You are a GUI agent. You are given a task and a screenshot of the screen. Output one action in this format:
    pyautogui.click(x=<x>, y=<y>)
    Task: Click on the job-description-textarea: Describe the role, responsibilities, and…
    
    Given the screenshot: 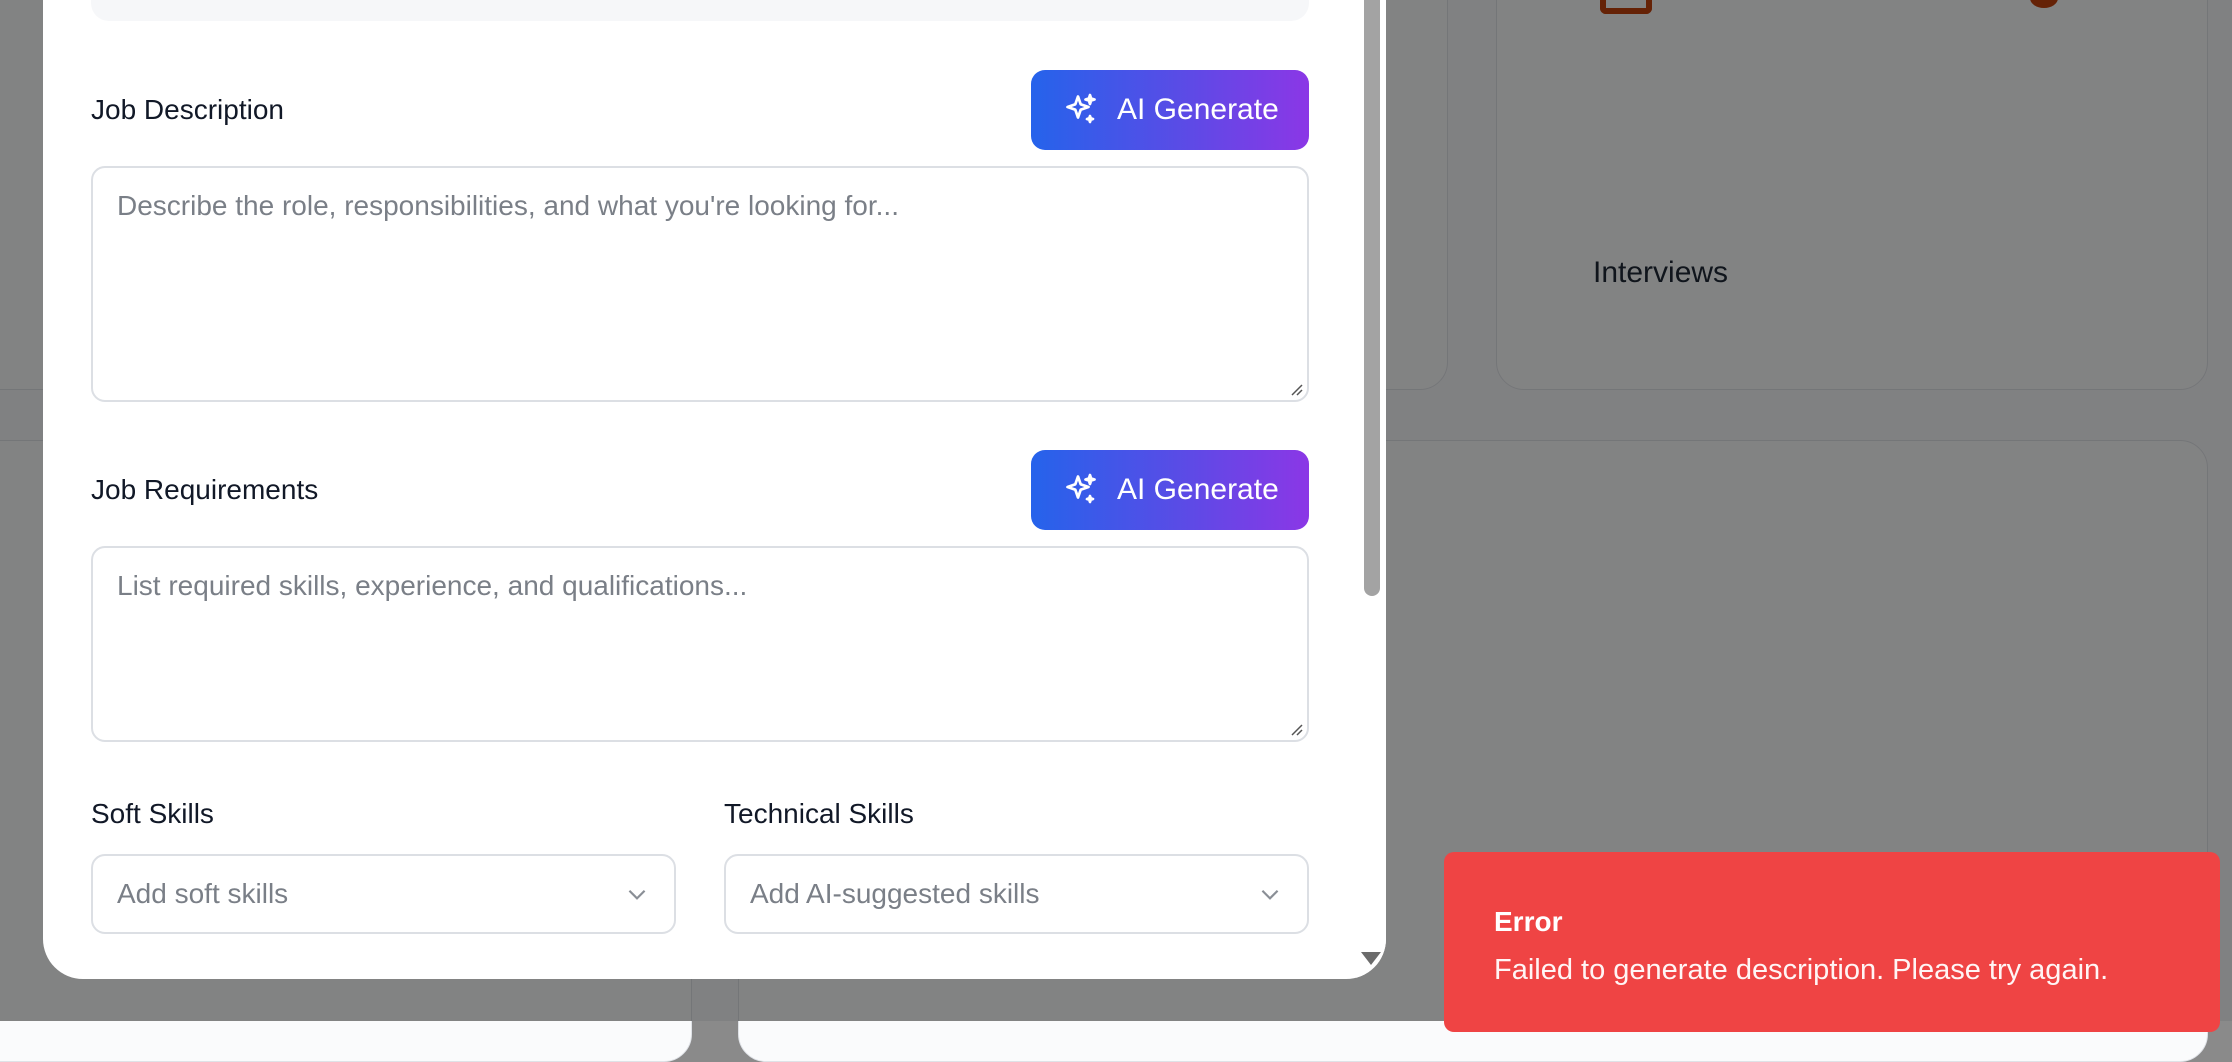 What is the action you would take?
    pyautogui.click(x=700, y=284)
    